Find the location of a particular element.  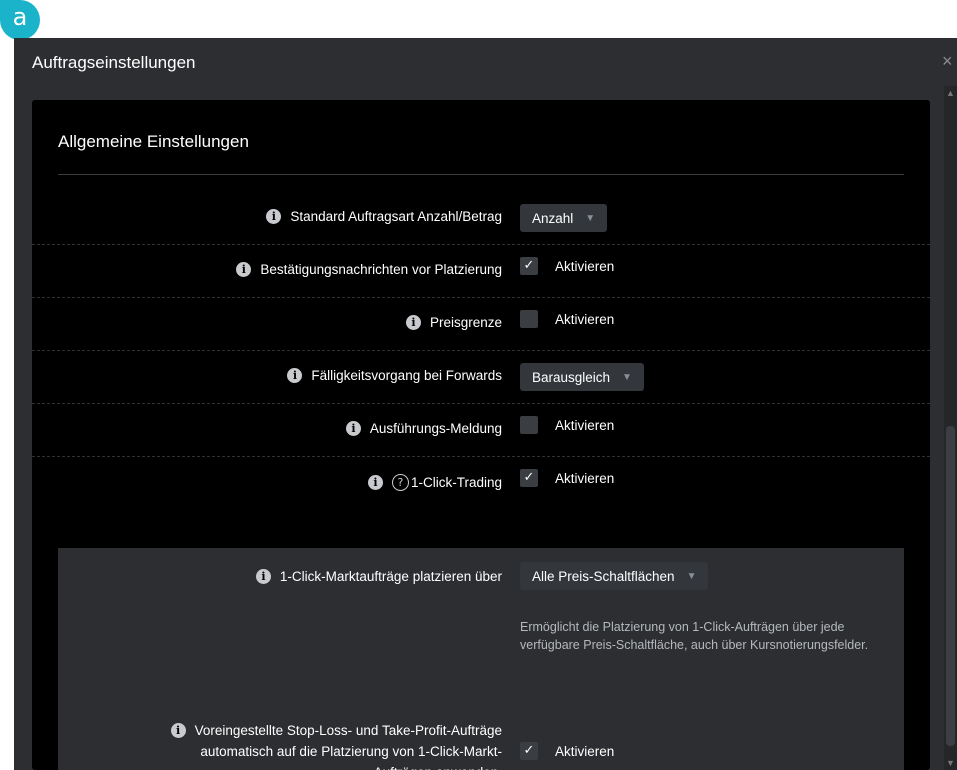

setting-label: i Fälligkeitsvorgang bei Forwards is located at coordinates (394, 375).